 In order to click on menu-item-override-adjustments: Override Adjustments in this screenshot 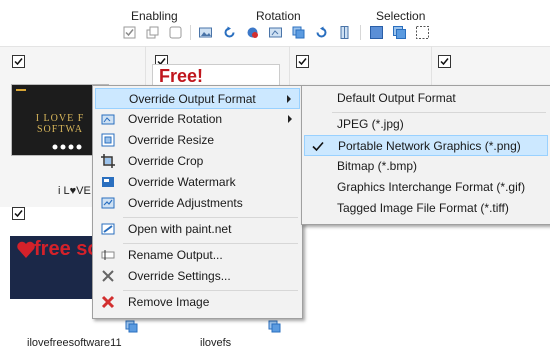, I will do `click(197, 203)`.